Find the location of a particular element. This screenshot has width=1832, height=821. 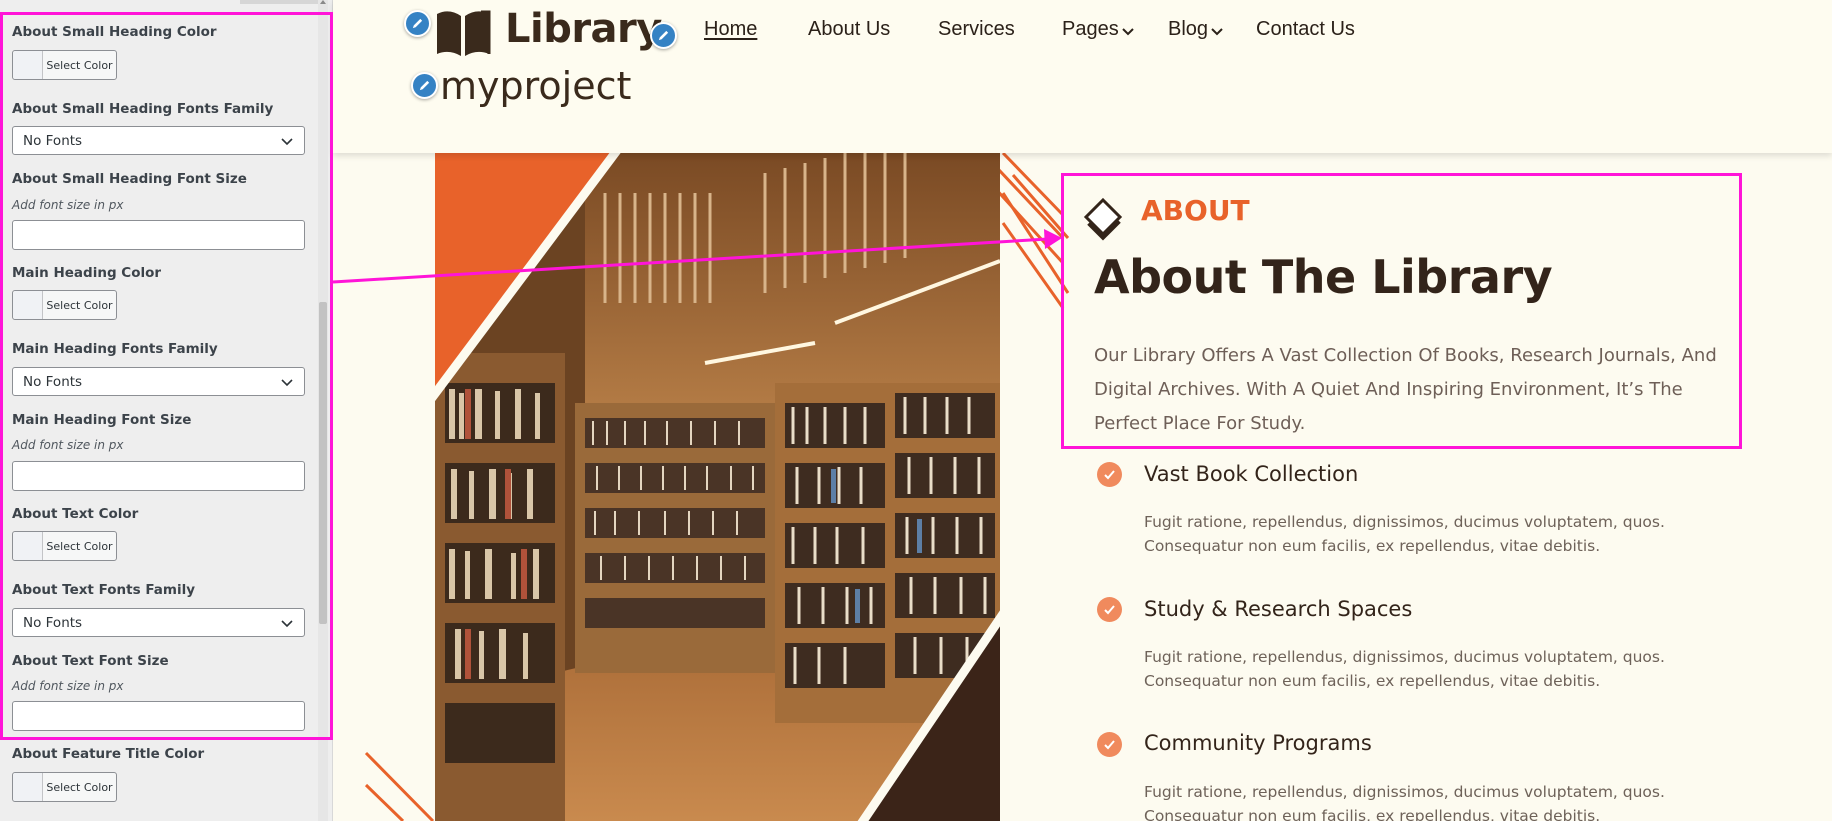

field-label: About Text Font Size is located at coordinates (90, 661).